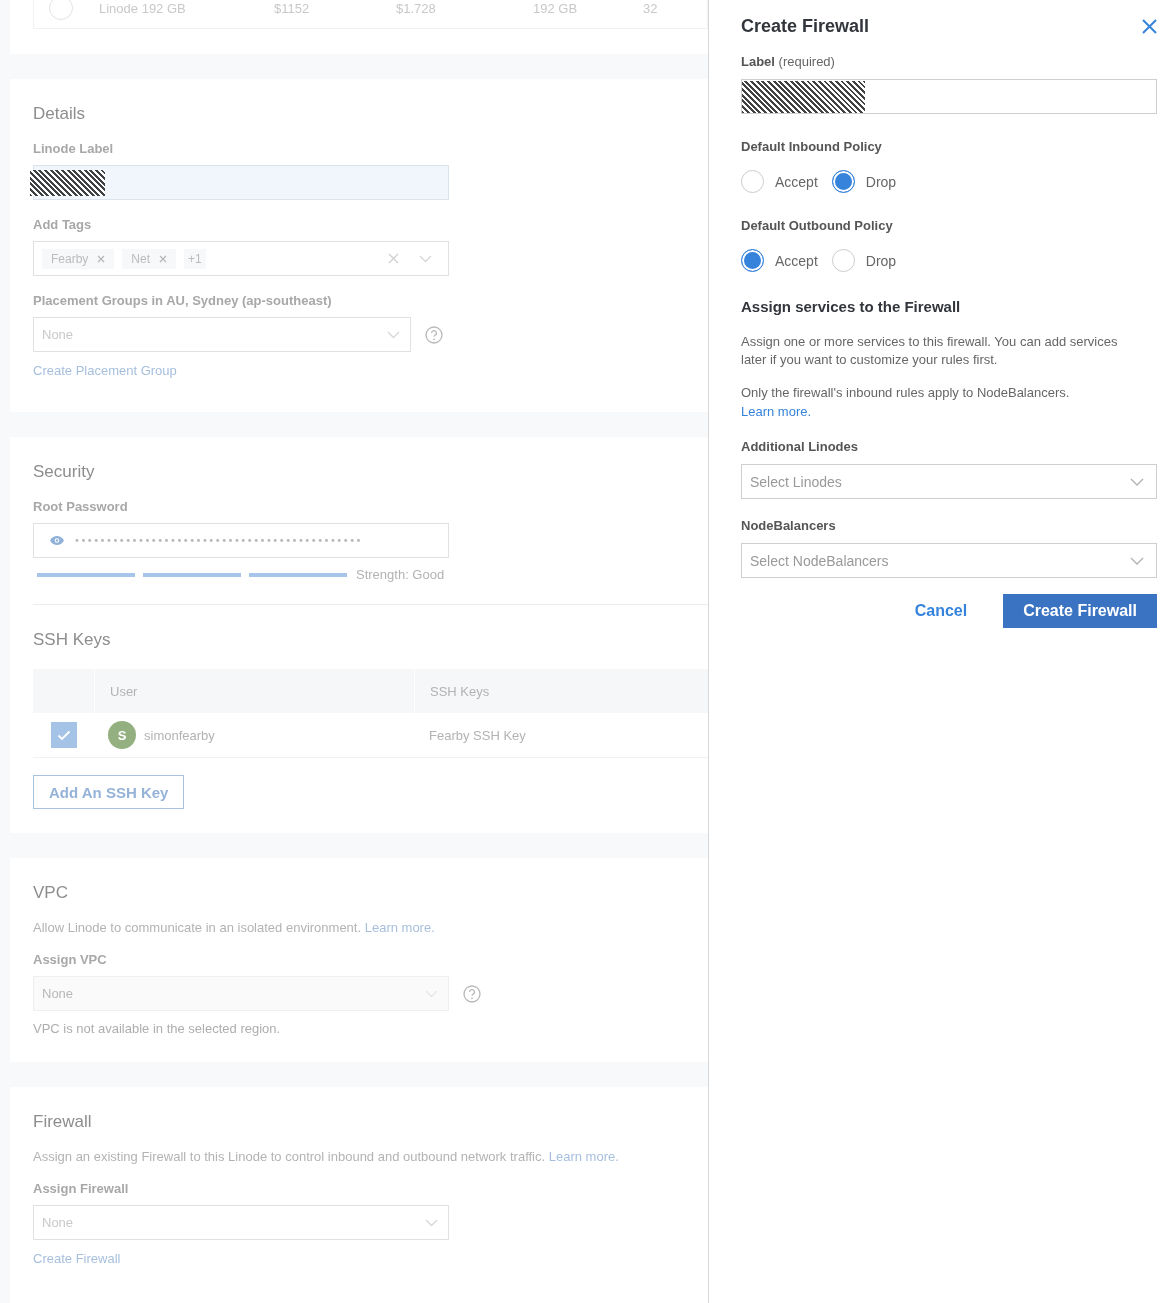 The width and height of the screenshot is (1174, 1303). I want to click on field-label: Label (required), so click(788, 61).